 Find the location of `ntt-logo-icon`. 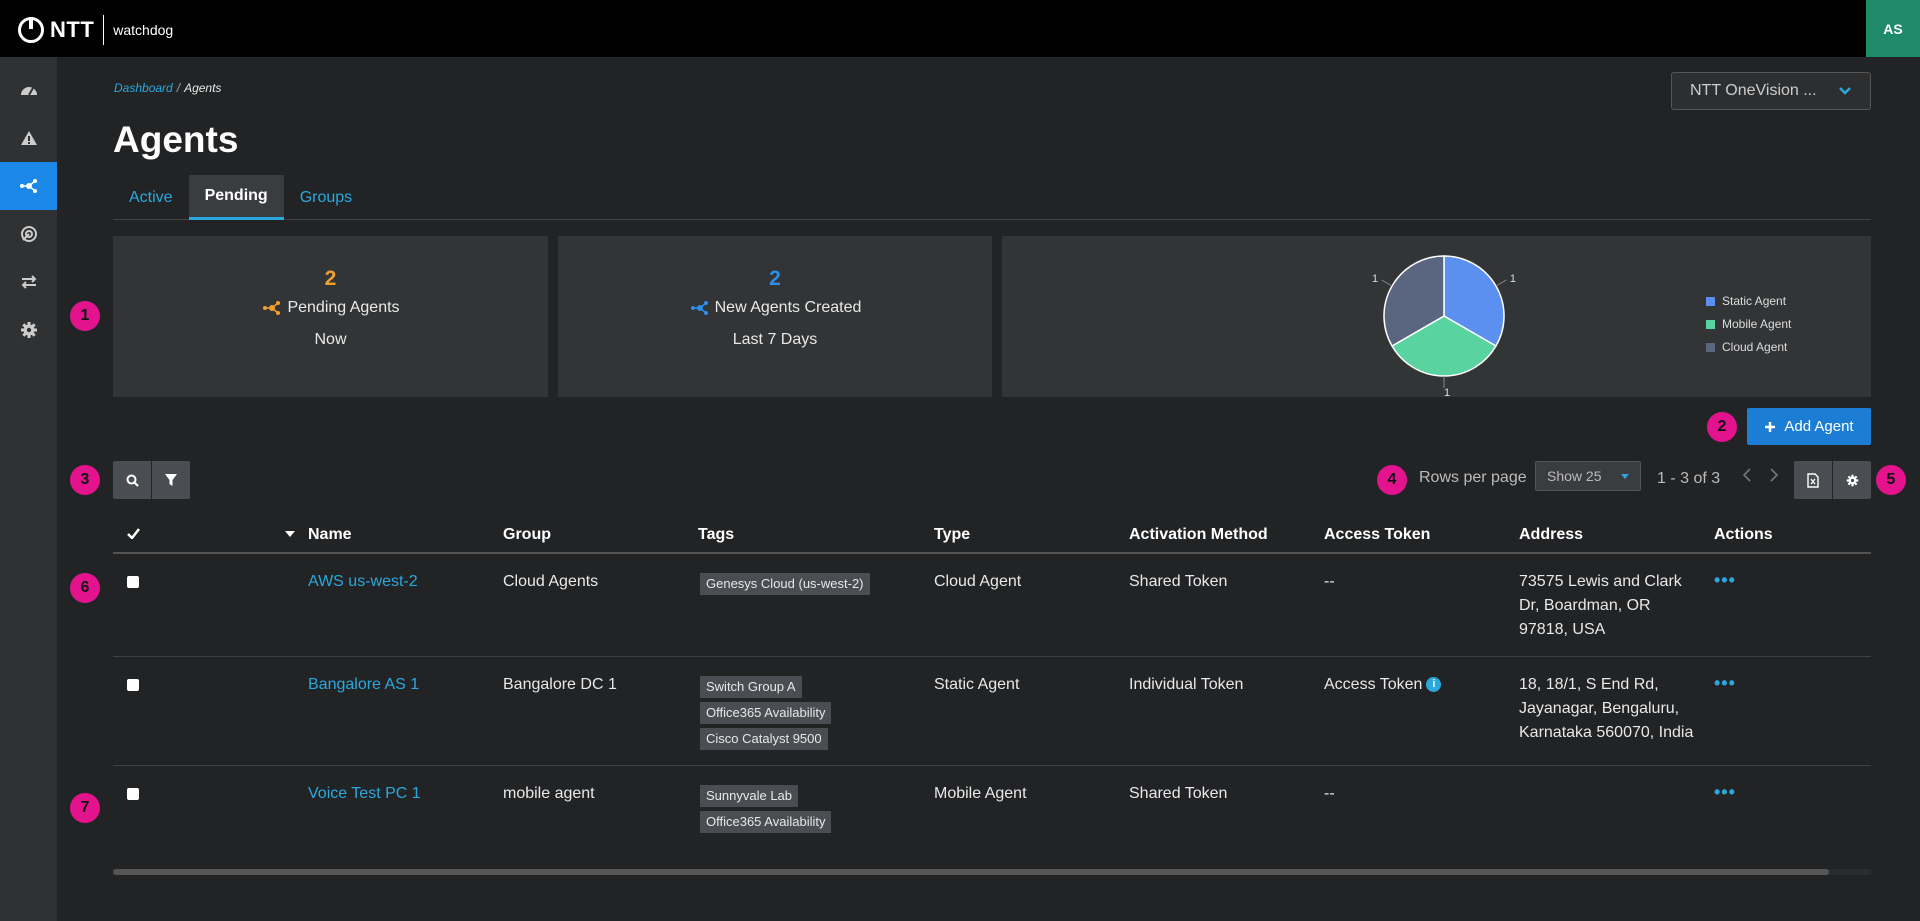

ntt-logo-icon is located at coordinates (31, 30).